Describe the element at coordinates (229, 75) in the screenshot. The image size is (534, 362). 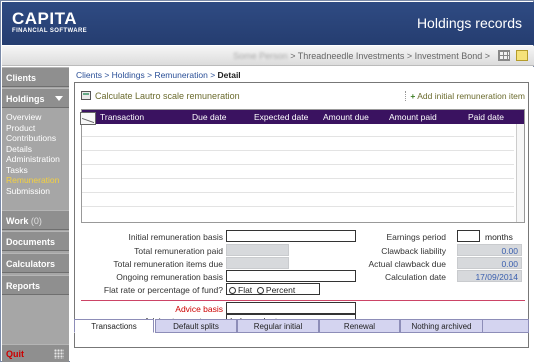
I see `breadcrumb-current: Detail` at that location.